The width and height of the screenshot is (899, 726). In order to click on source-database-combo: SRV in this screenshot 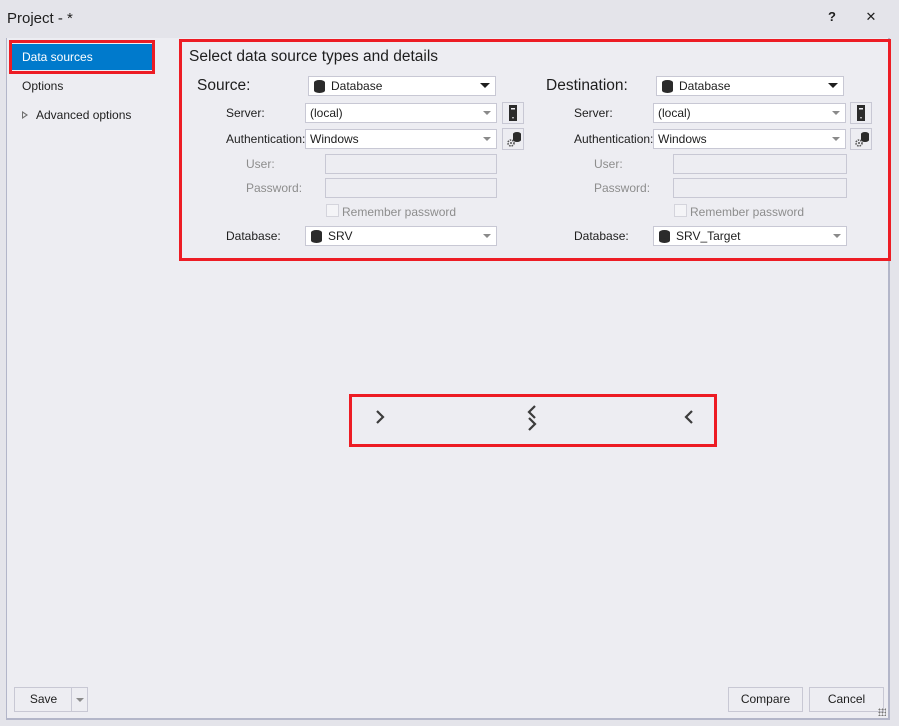, I will do `click(401, 236)`.